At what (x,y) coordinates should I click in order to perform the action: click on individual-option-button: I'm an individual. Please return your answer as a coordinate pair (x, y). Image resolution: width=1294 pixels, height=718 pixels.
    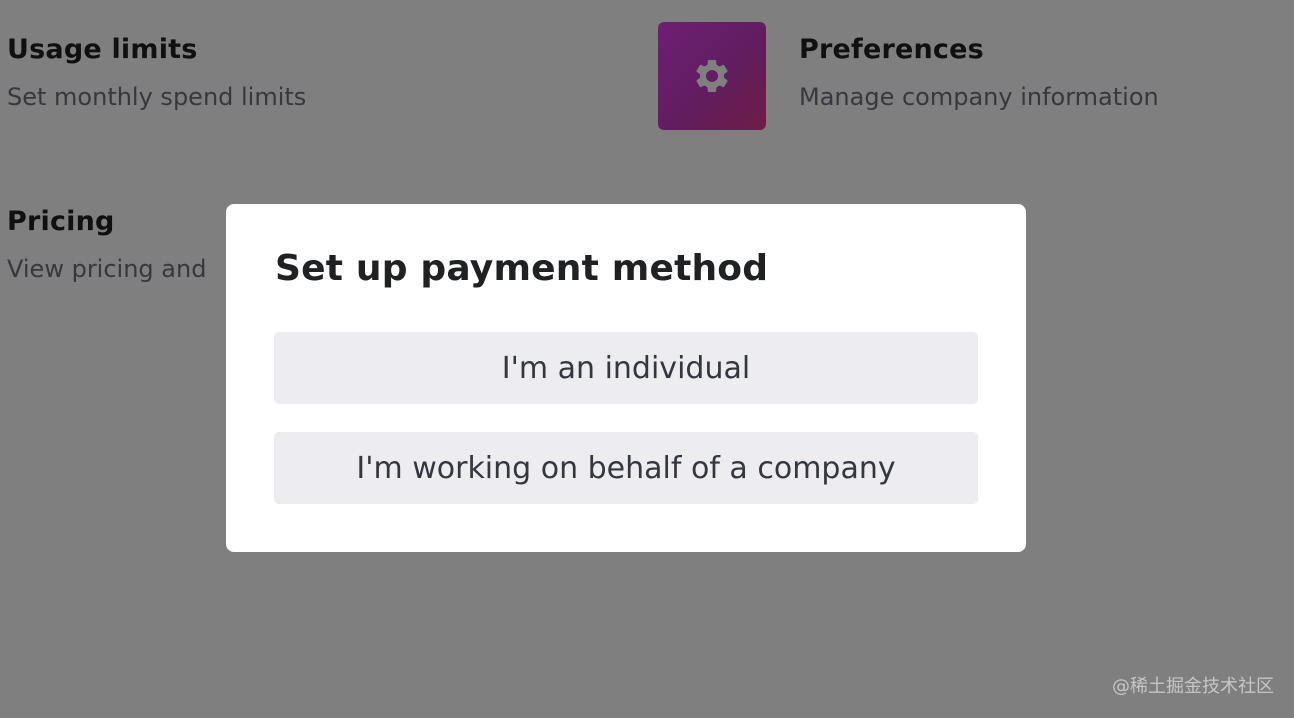
    Looking at the image, I should click on (626, 368).